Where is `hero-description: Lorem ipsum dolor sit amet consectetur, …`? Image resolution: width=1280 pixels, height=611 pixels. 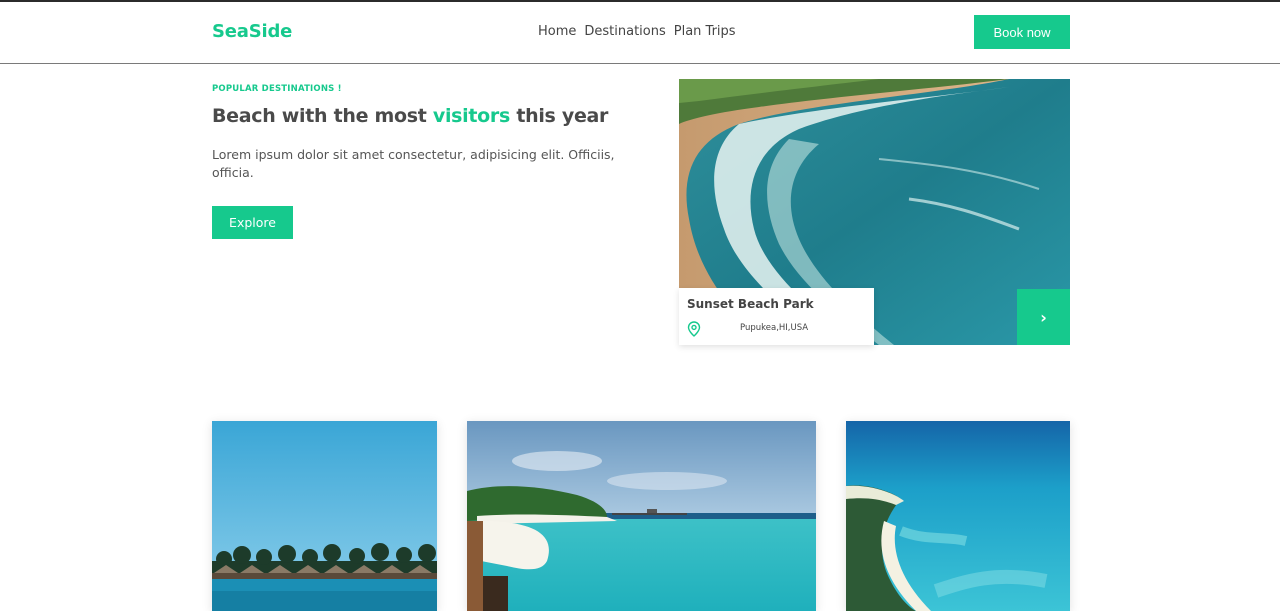
hero-description: Lorem ipsum dolor sit amet consectetur, … is located at coordinates (413, 163).